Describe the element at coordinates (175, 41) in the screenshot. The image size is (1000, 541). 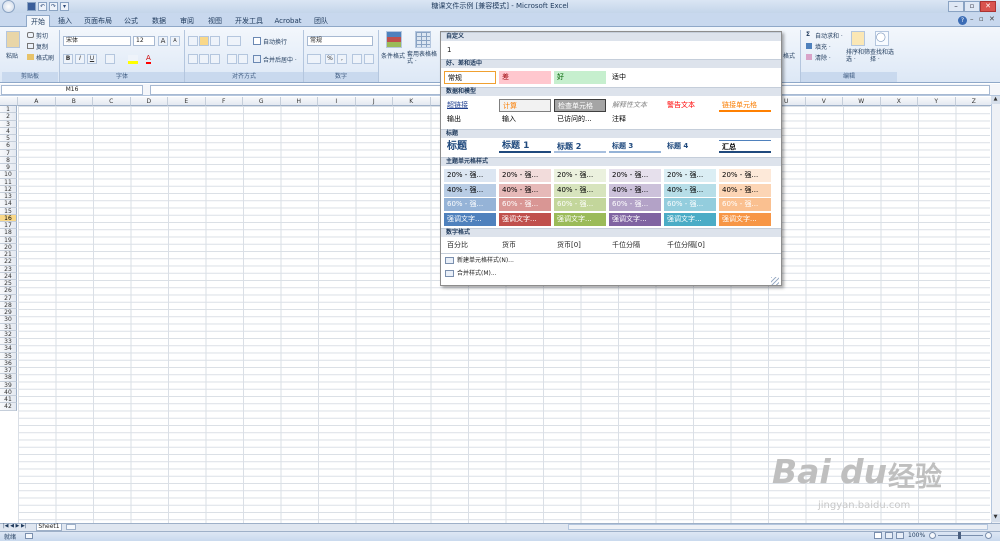
I see `shrink-font-button: A` at that location.